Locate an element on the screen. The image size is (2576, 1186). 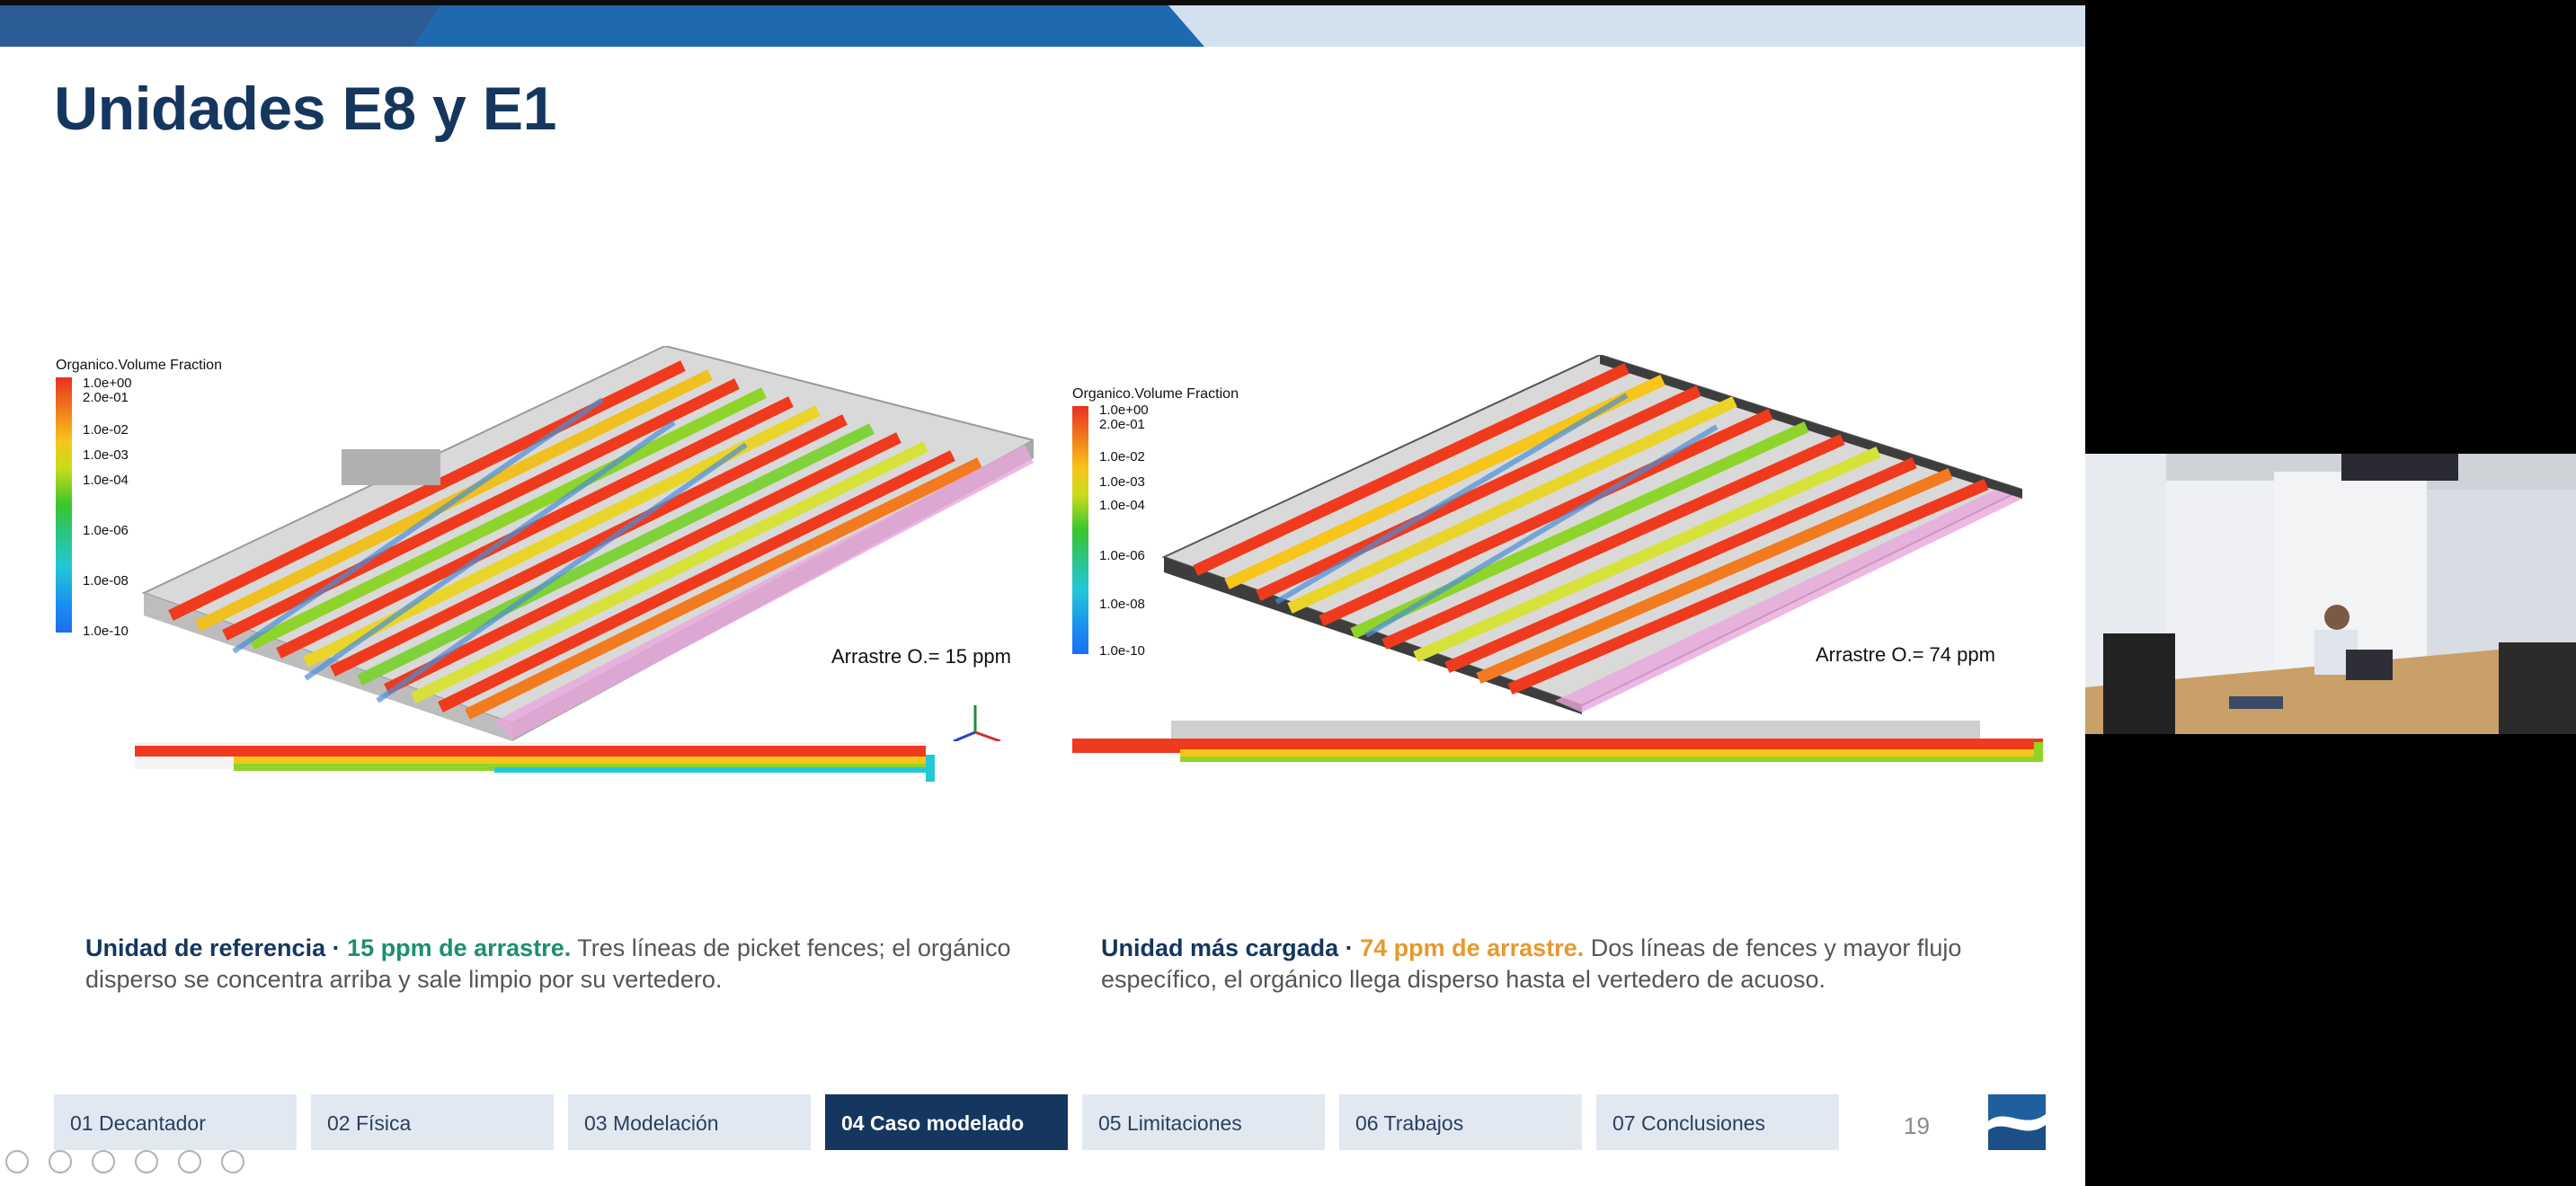
nav-tab-conclusiones: 07 Conclusiones is located at coordinates (1717, 1122).